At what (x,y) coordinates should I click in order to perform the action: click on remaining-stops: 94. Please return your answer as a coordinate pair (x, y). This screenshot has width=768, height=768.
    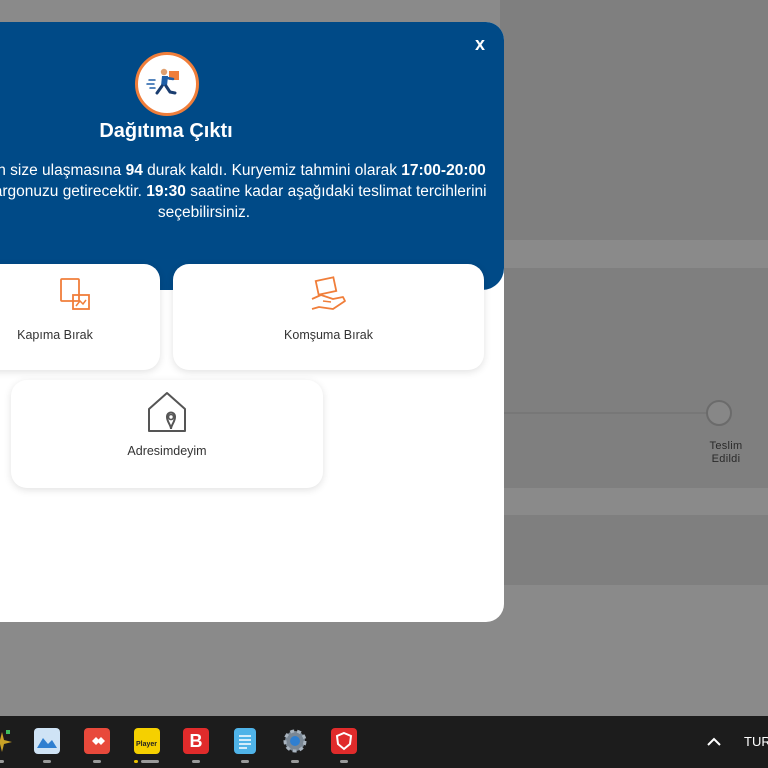
    Looking at the image, I should click on (134, 170).